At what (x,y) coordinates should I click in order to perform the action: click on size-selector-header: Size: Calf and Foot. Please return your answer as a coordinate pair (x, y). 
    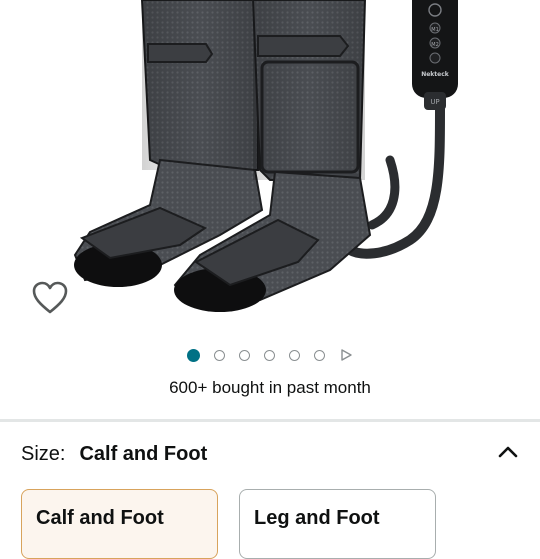
    Looking at the image, I should click on (270, 454).